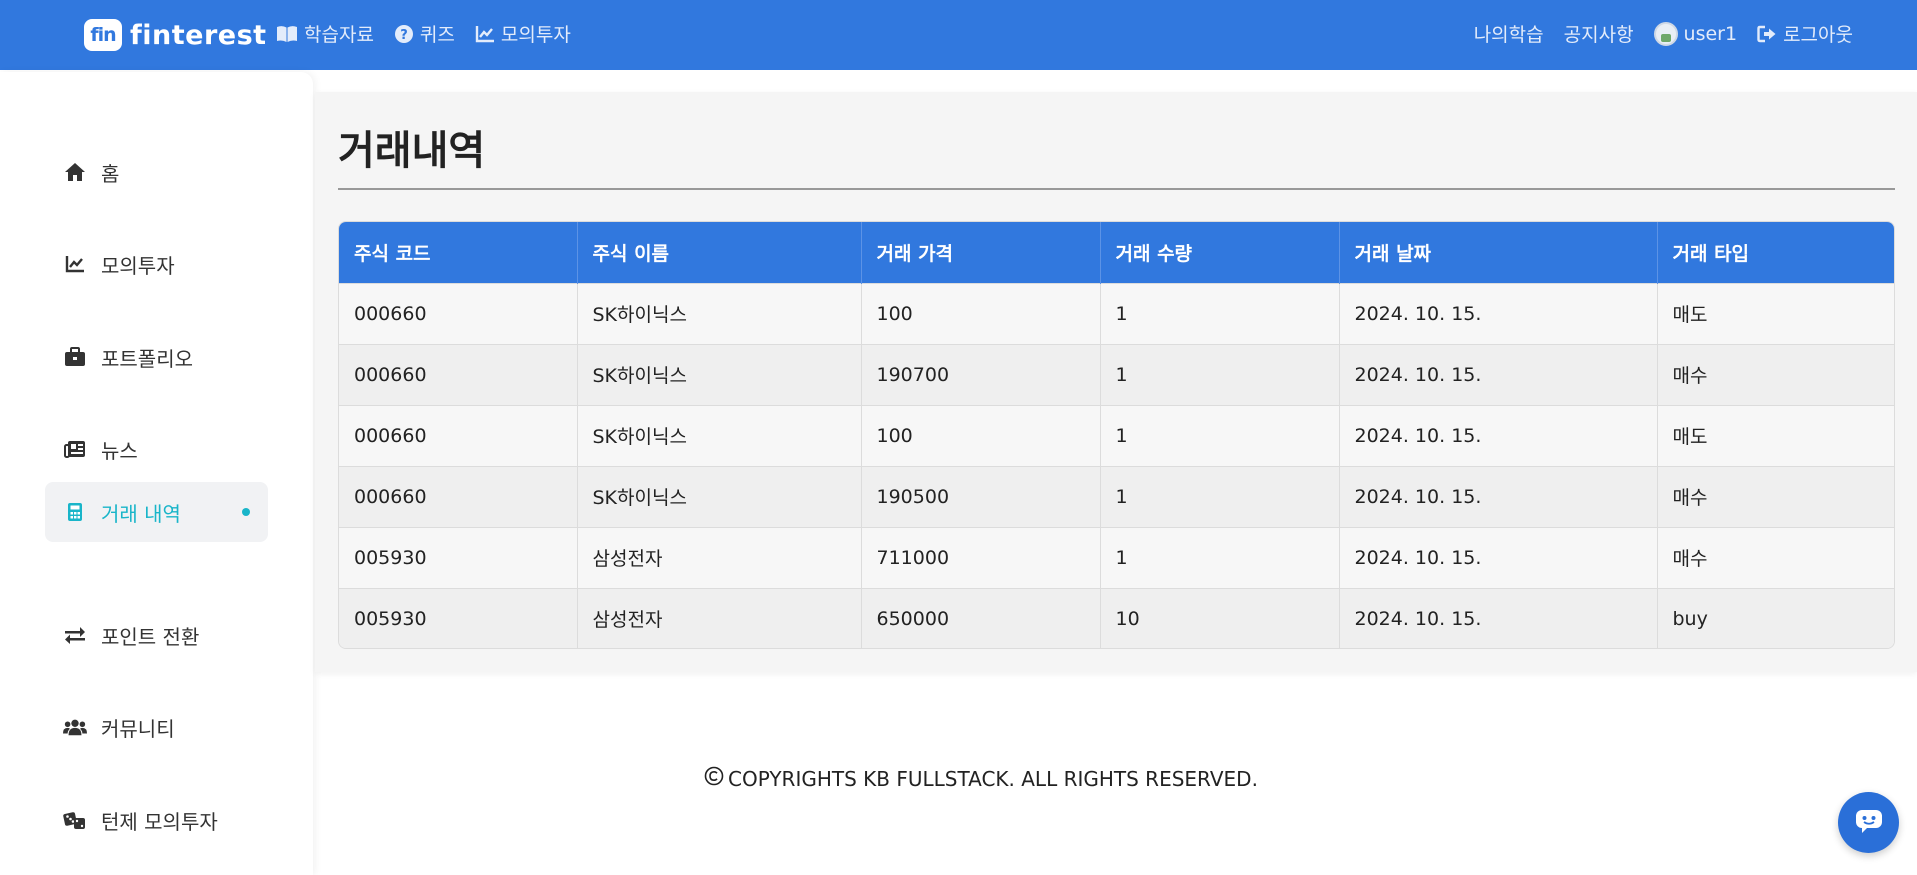  Describe the element at coordinates (156, 449) in the screenshot. I see `sidebar-item-news: 뉴스` at that location.